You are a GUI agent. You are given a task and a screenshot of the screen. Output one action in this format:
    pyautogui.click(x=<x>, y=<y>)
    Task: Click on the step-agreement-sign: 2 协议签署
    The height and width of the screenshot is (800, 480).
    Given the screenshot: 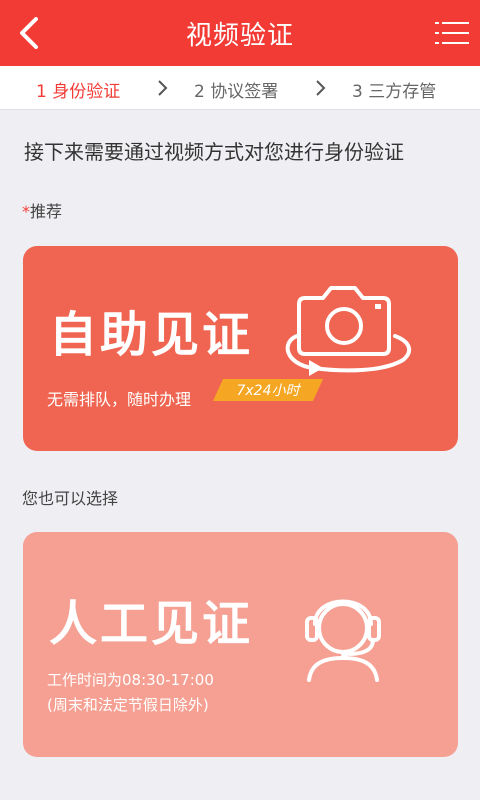 What is the action you would take?
    pyautogui.click(x=236, y=92)
    